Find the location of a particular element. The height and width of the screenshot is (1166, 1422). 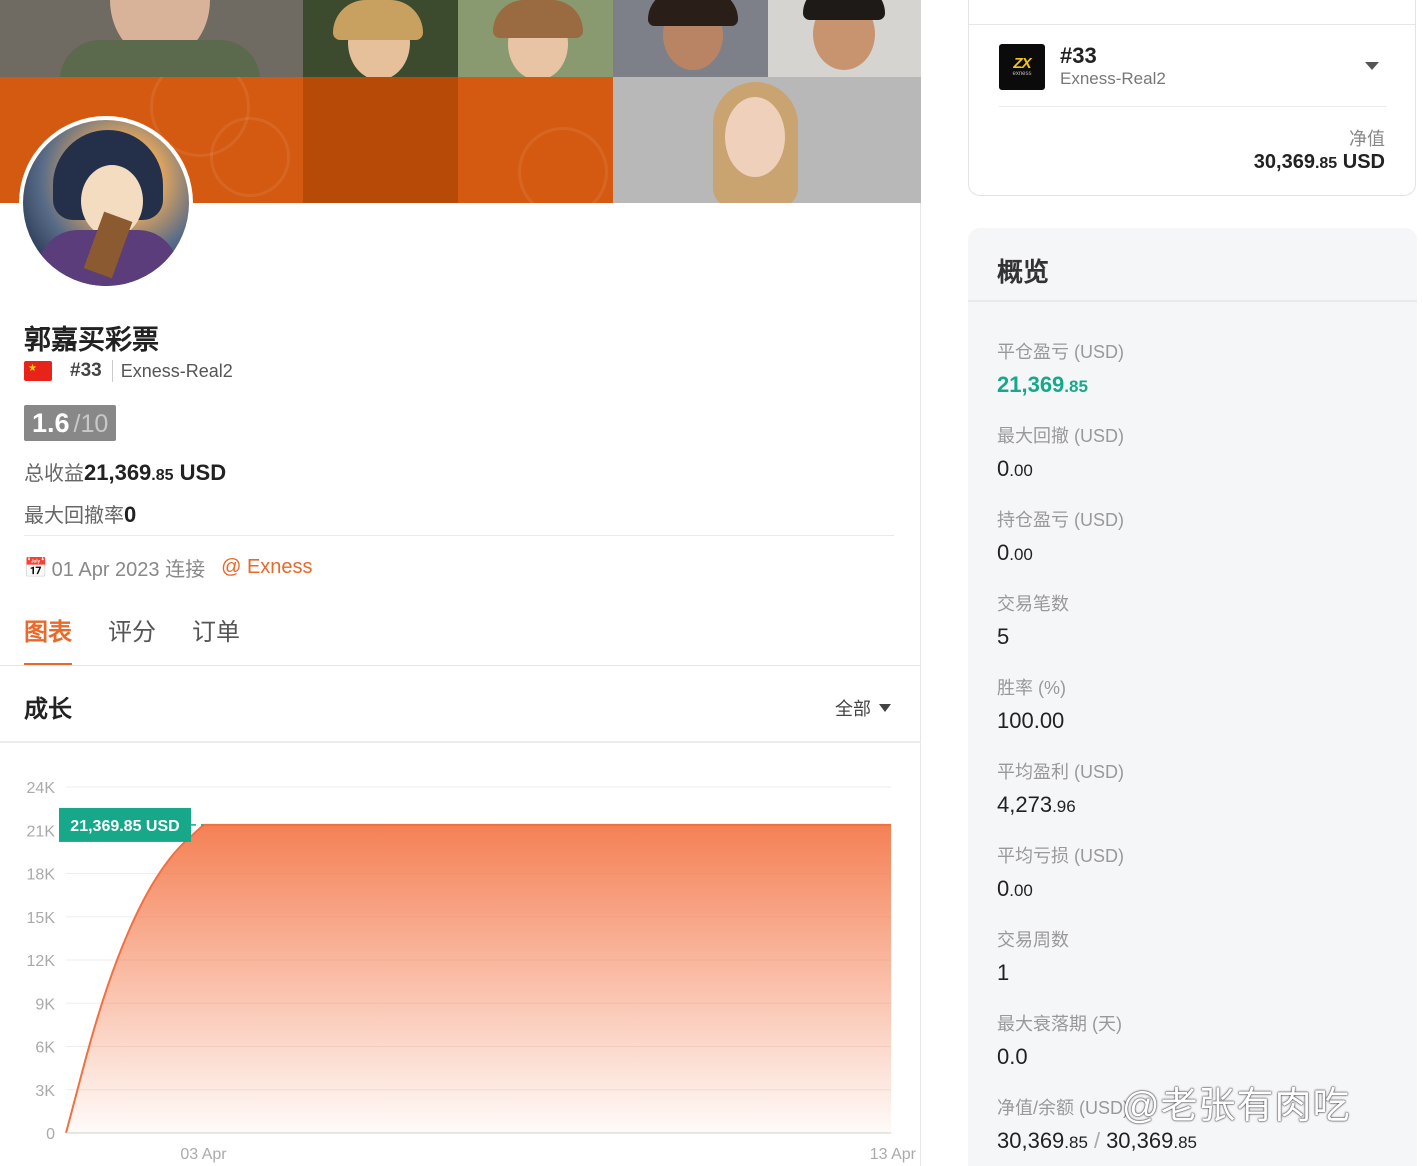

tabs-divider is located at coordinates (460, 665).